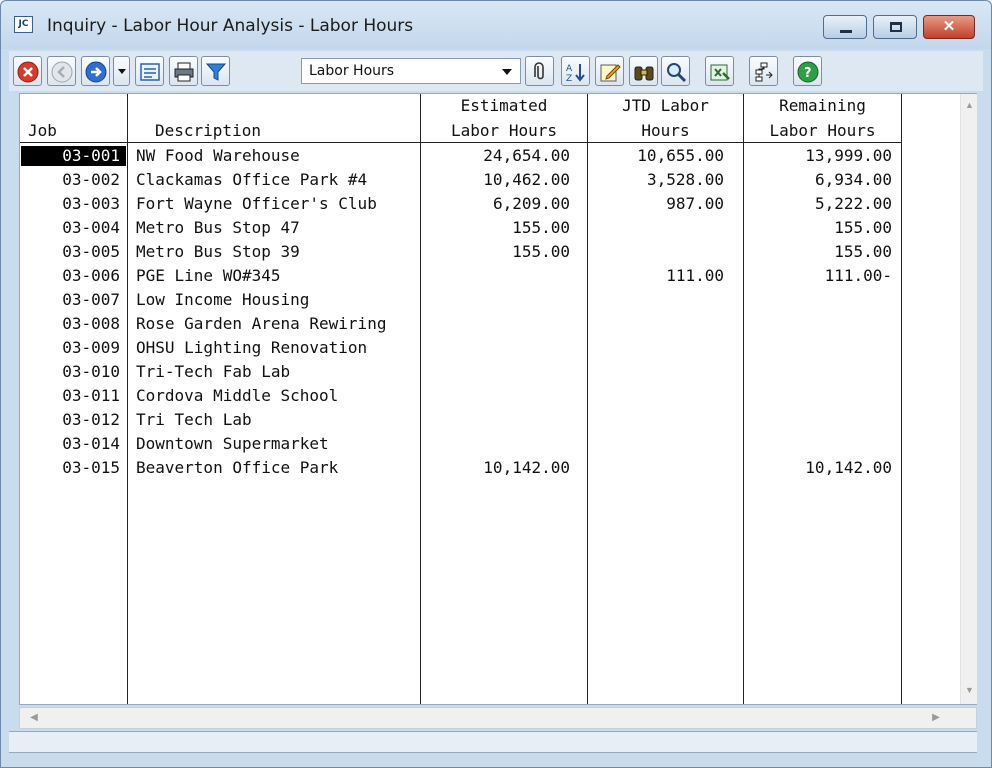 The height and width of the screenshot is (768, 992). Describe the element at coordinates (665, 105) in the screenshot. I see `column-header-jtd-line1: JTD Labor` at that location.